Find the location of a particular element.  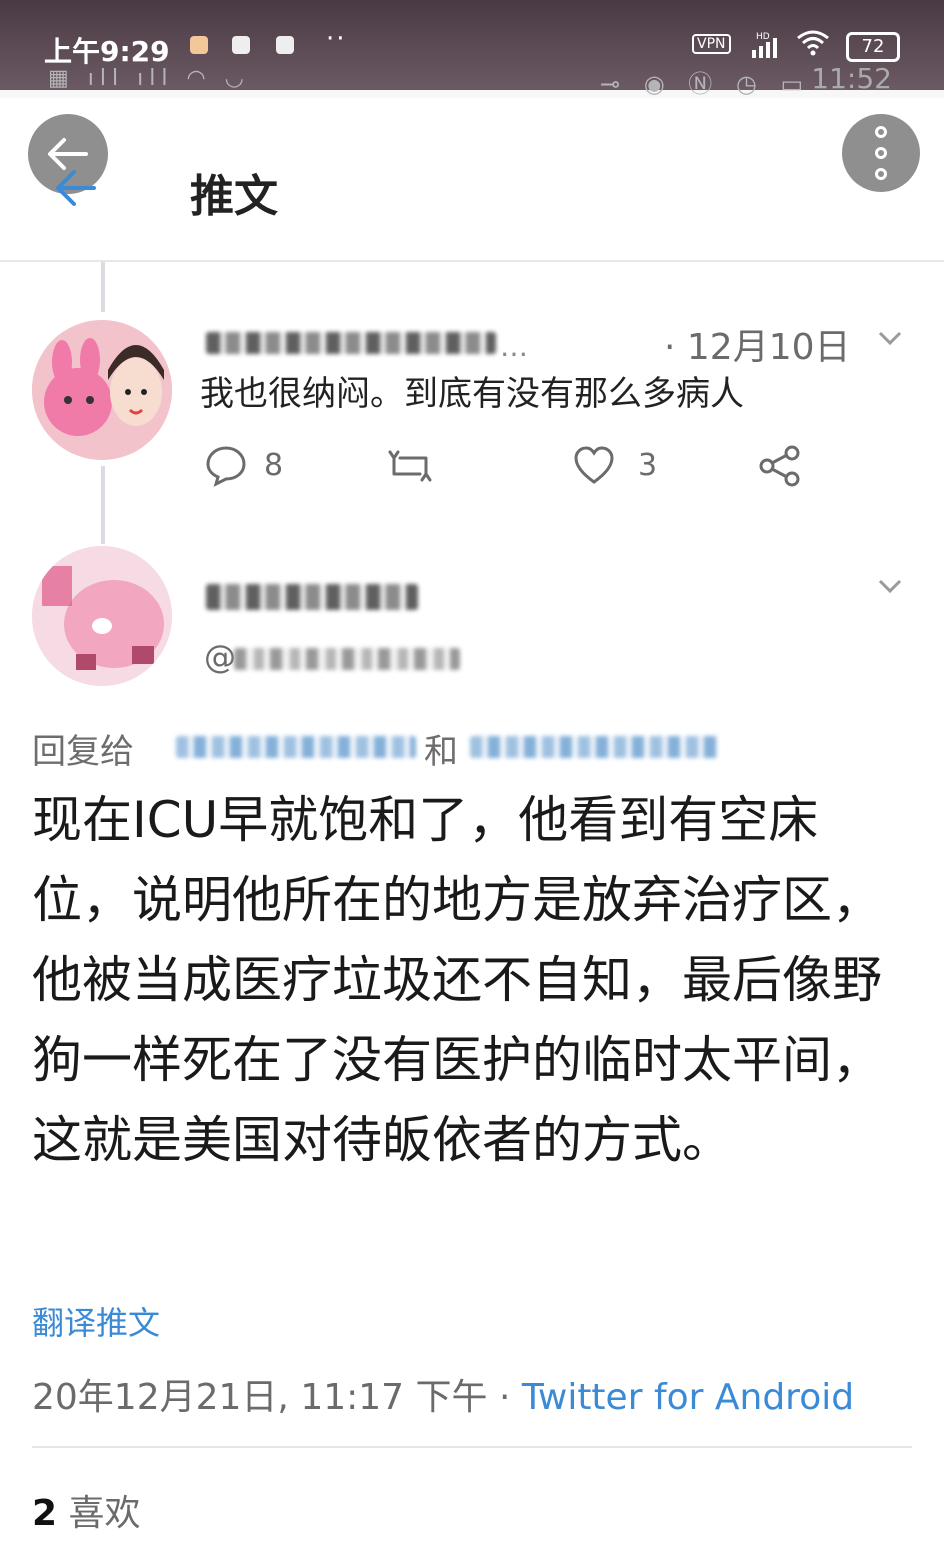

ghost-status-time: 11:52 is located at coordinates (851, 78).